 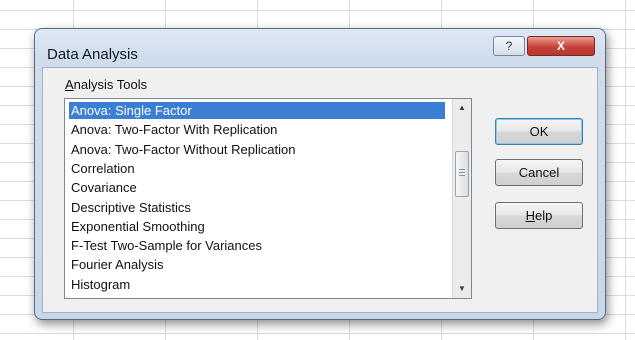 I want to click on analysis-tools-label-accelerator: A, so click(x=69, y=84).